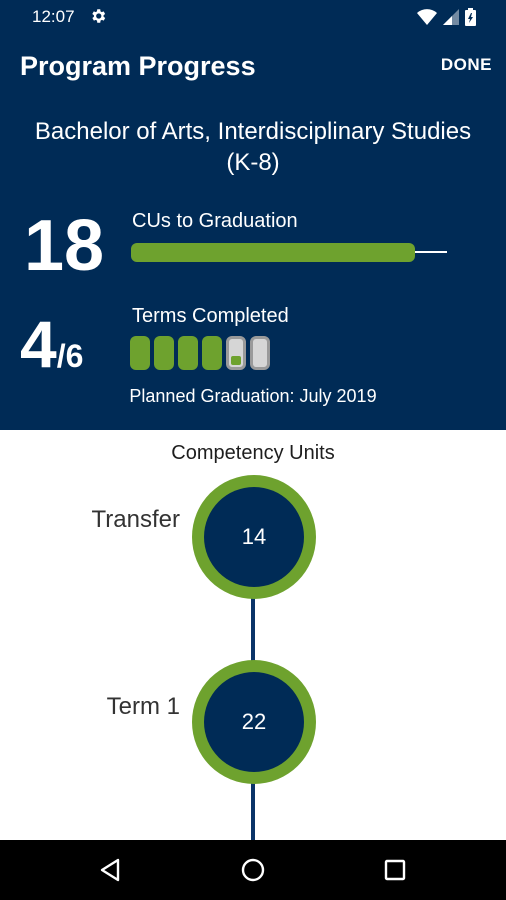 Image resolution: width=506 pixels, height=900 pixels. I want to click on cus-to-graduation-label: CUs to Graduation, so click(215, 221).